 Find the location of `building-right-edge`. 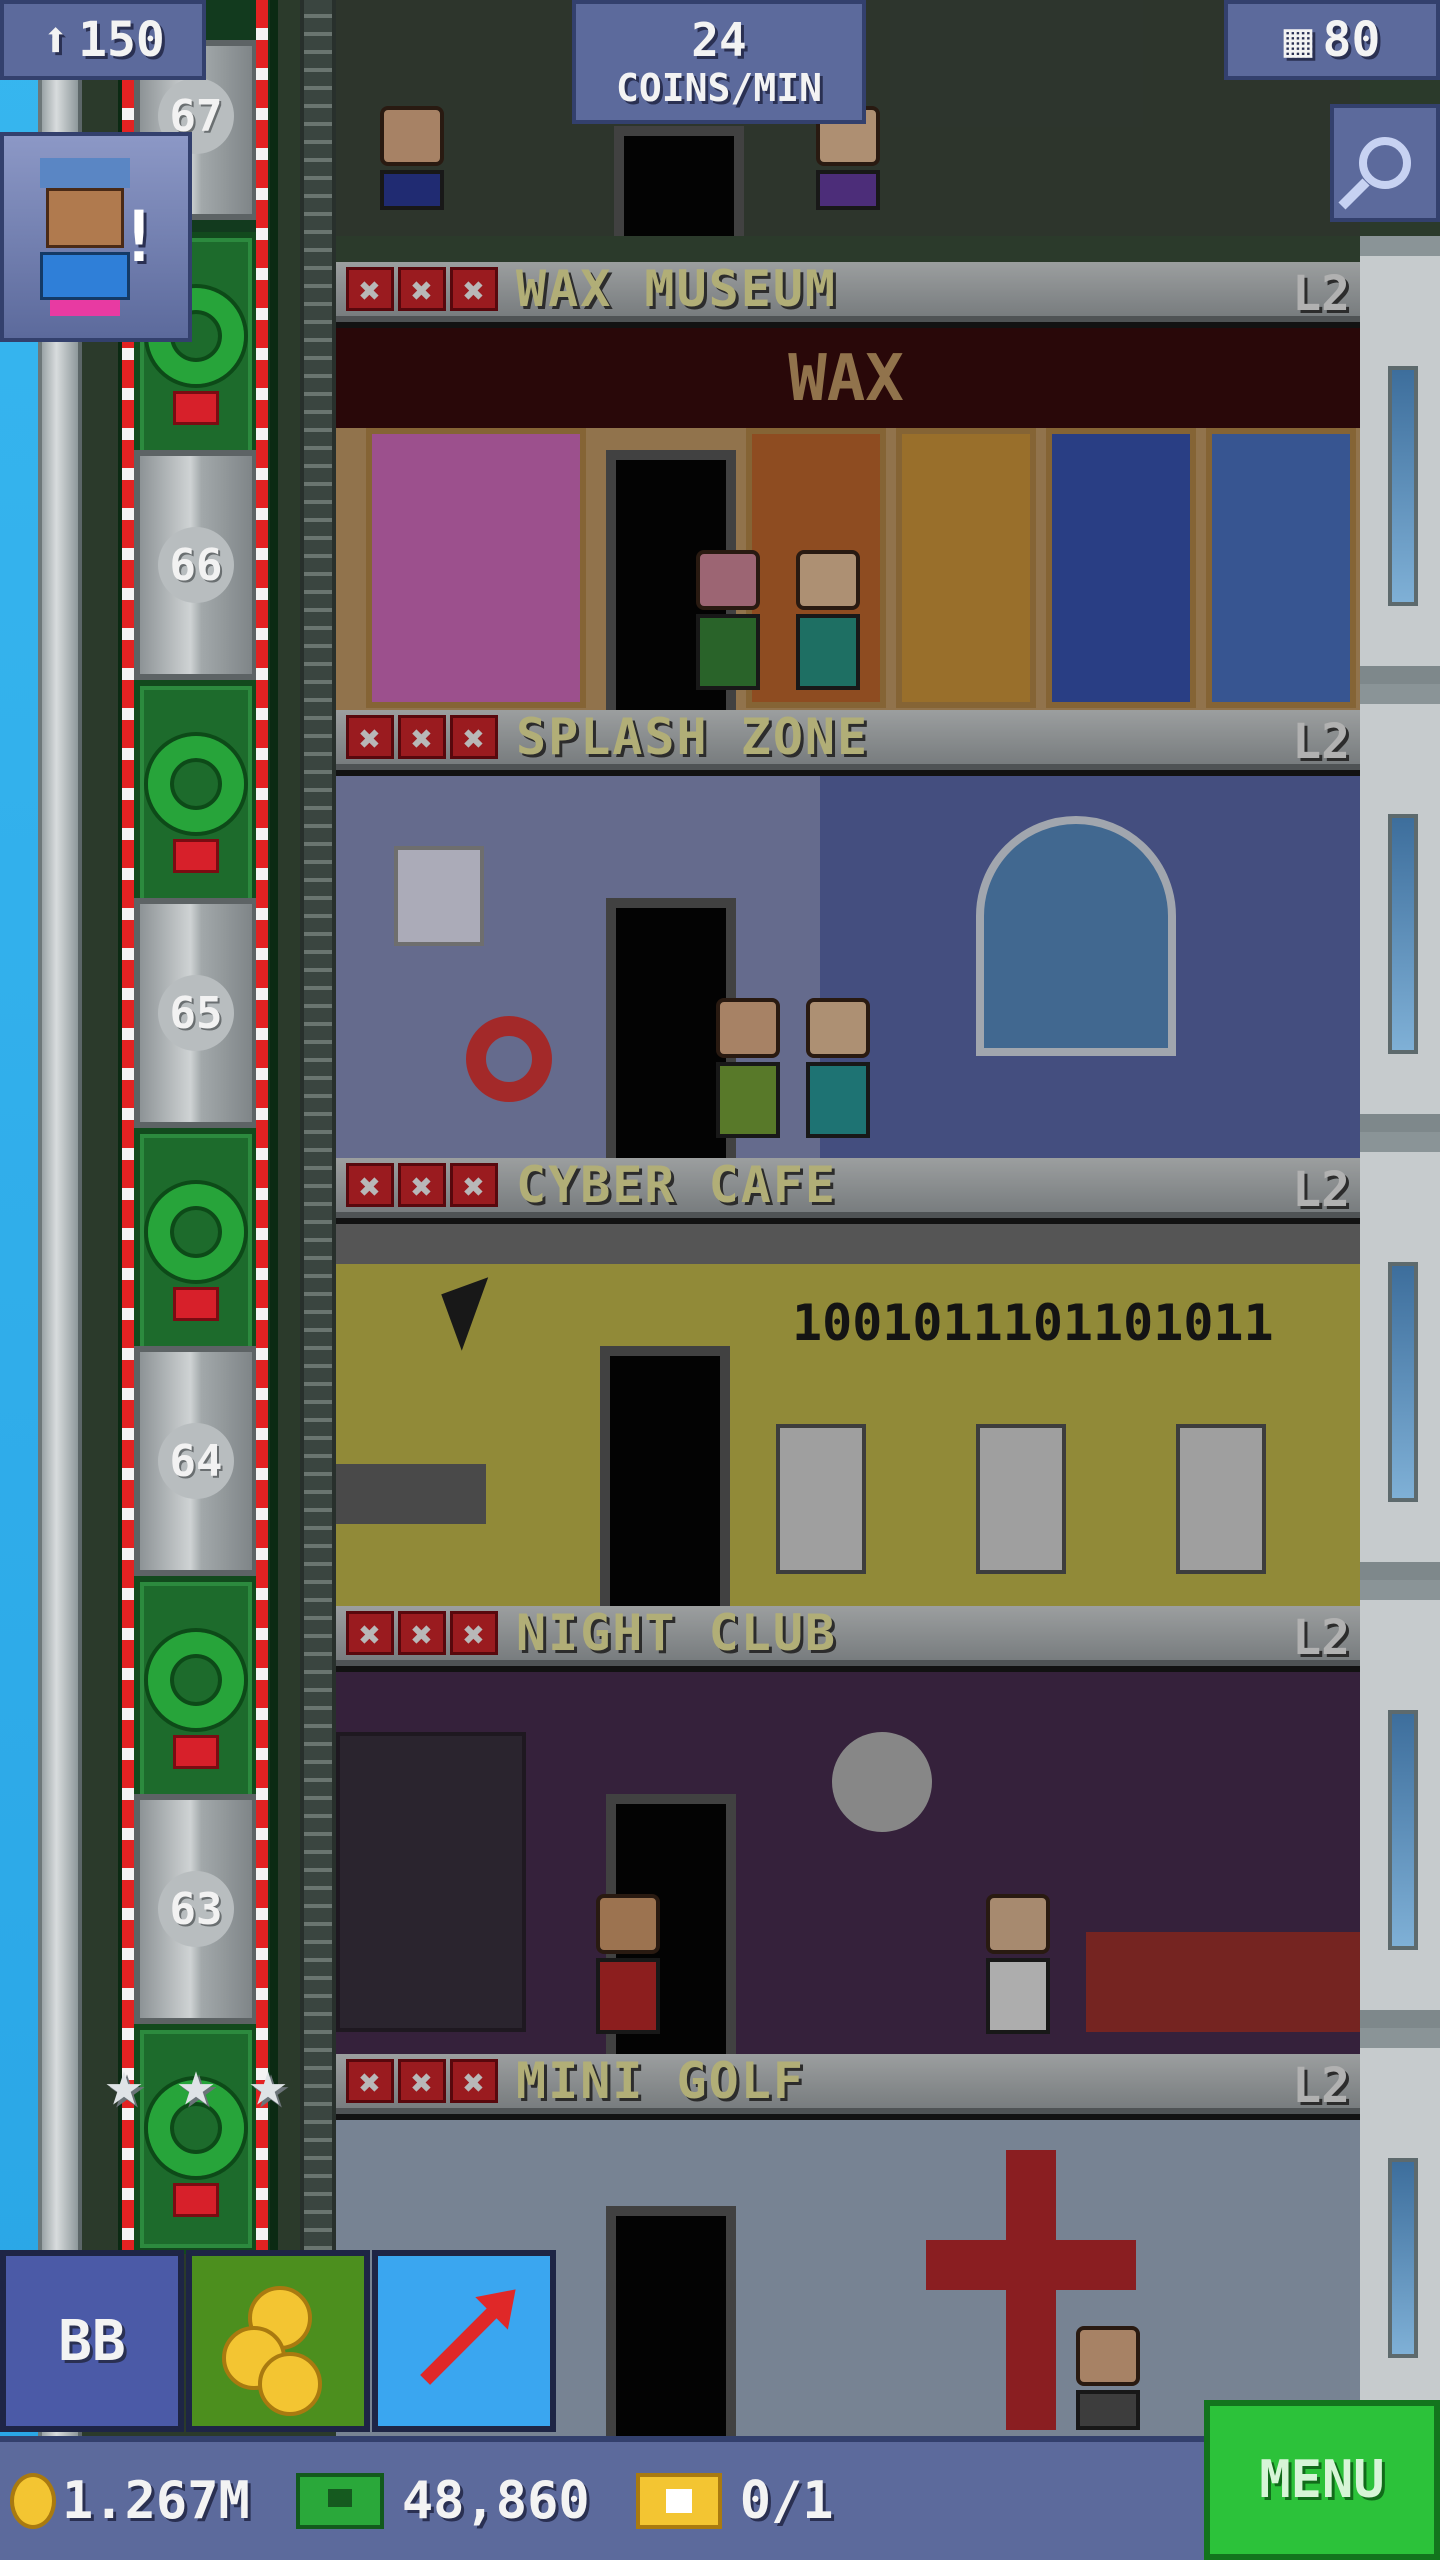

building-right-edge is located at coordinates (1400, 1336).